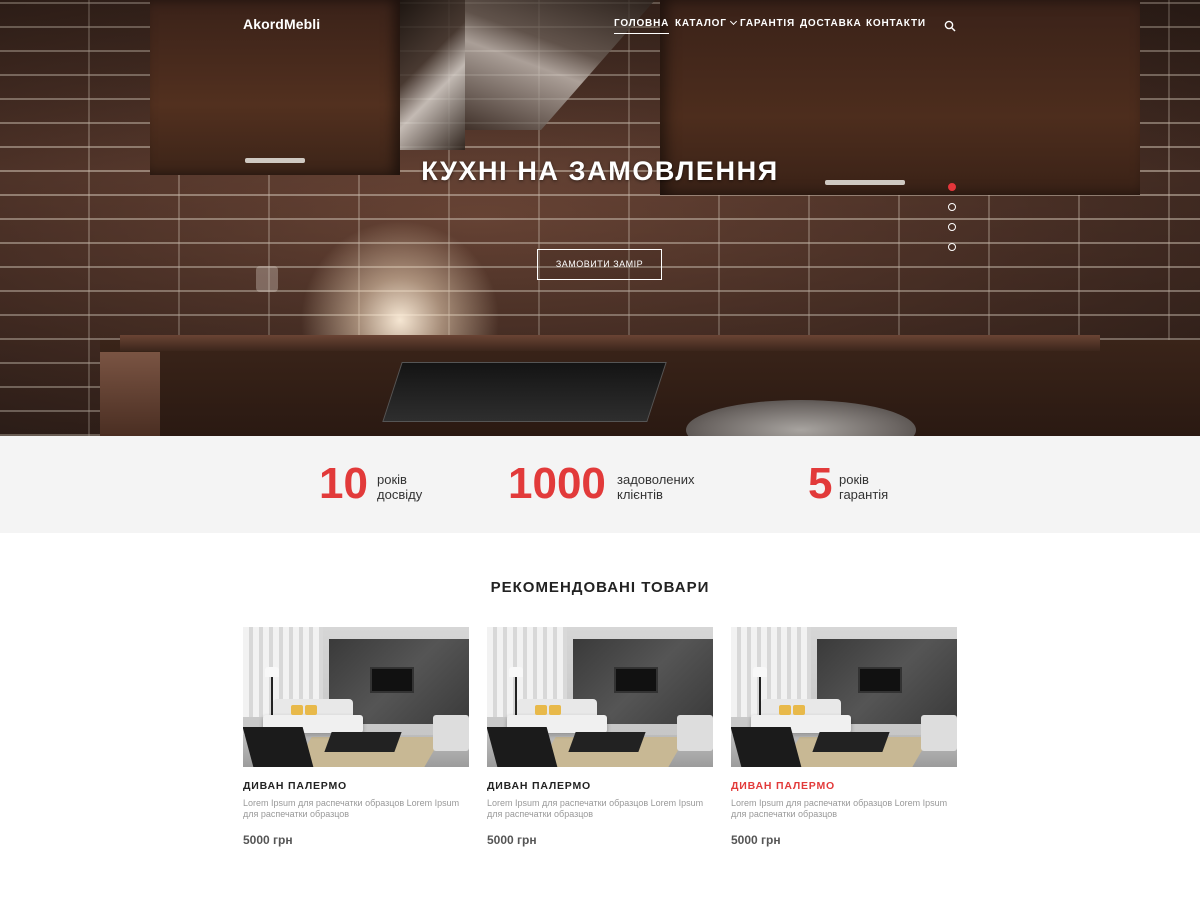 This screenshot has width=1200, height=900. What do you see at coordinates (767, 23) in the screenshot?
I see `nav-item-warranty: ГАРАНТІЯ` at bounding box center [767, 23].